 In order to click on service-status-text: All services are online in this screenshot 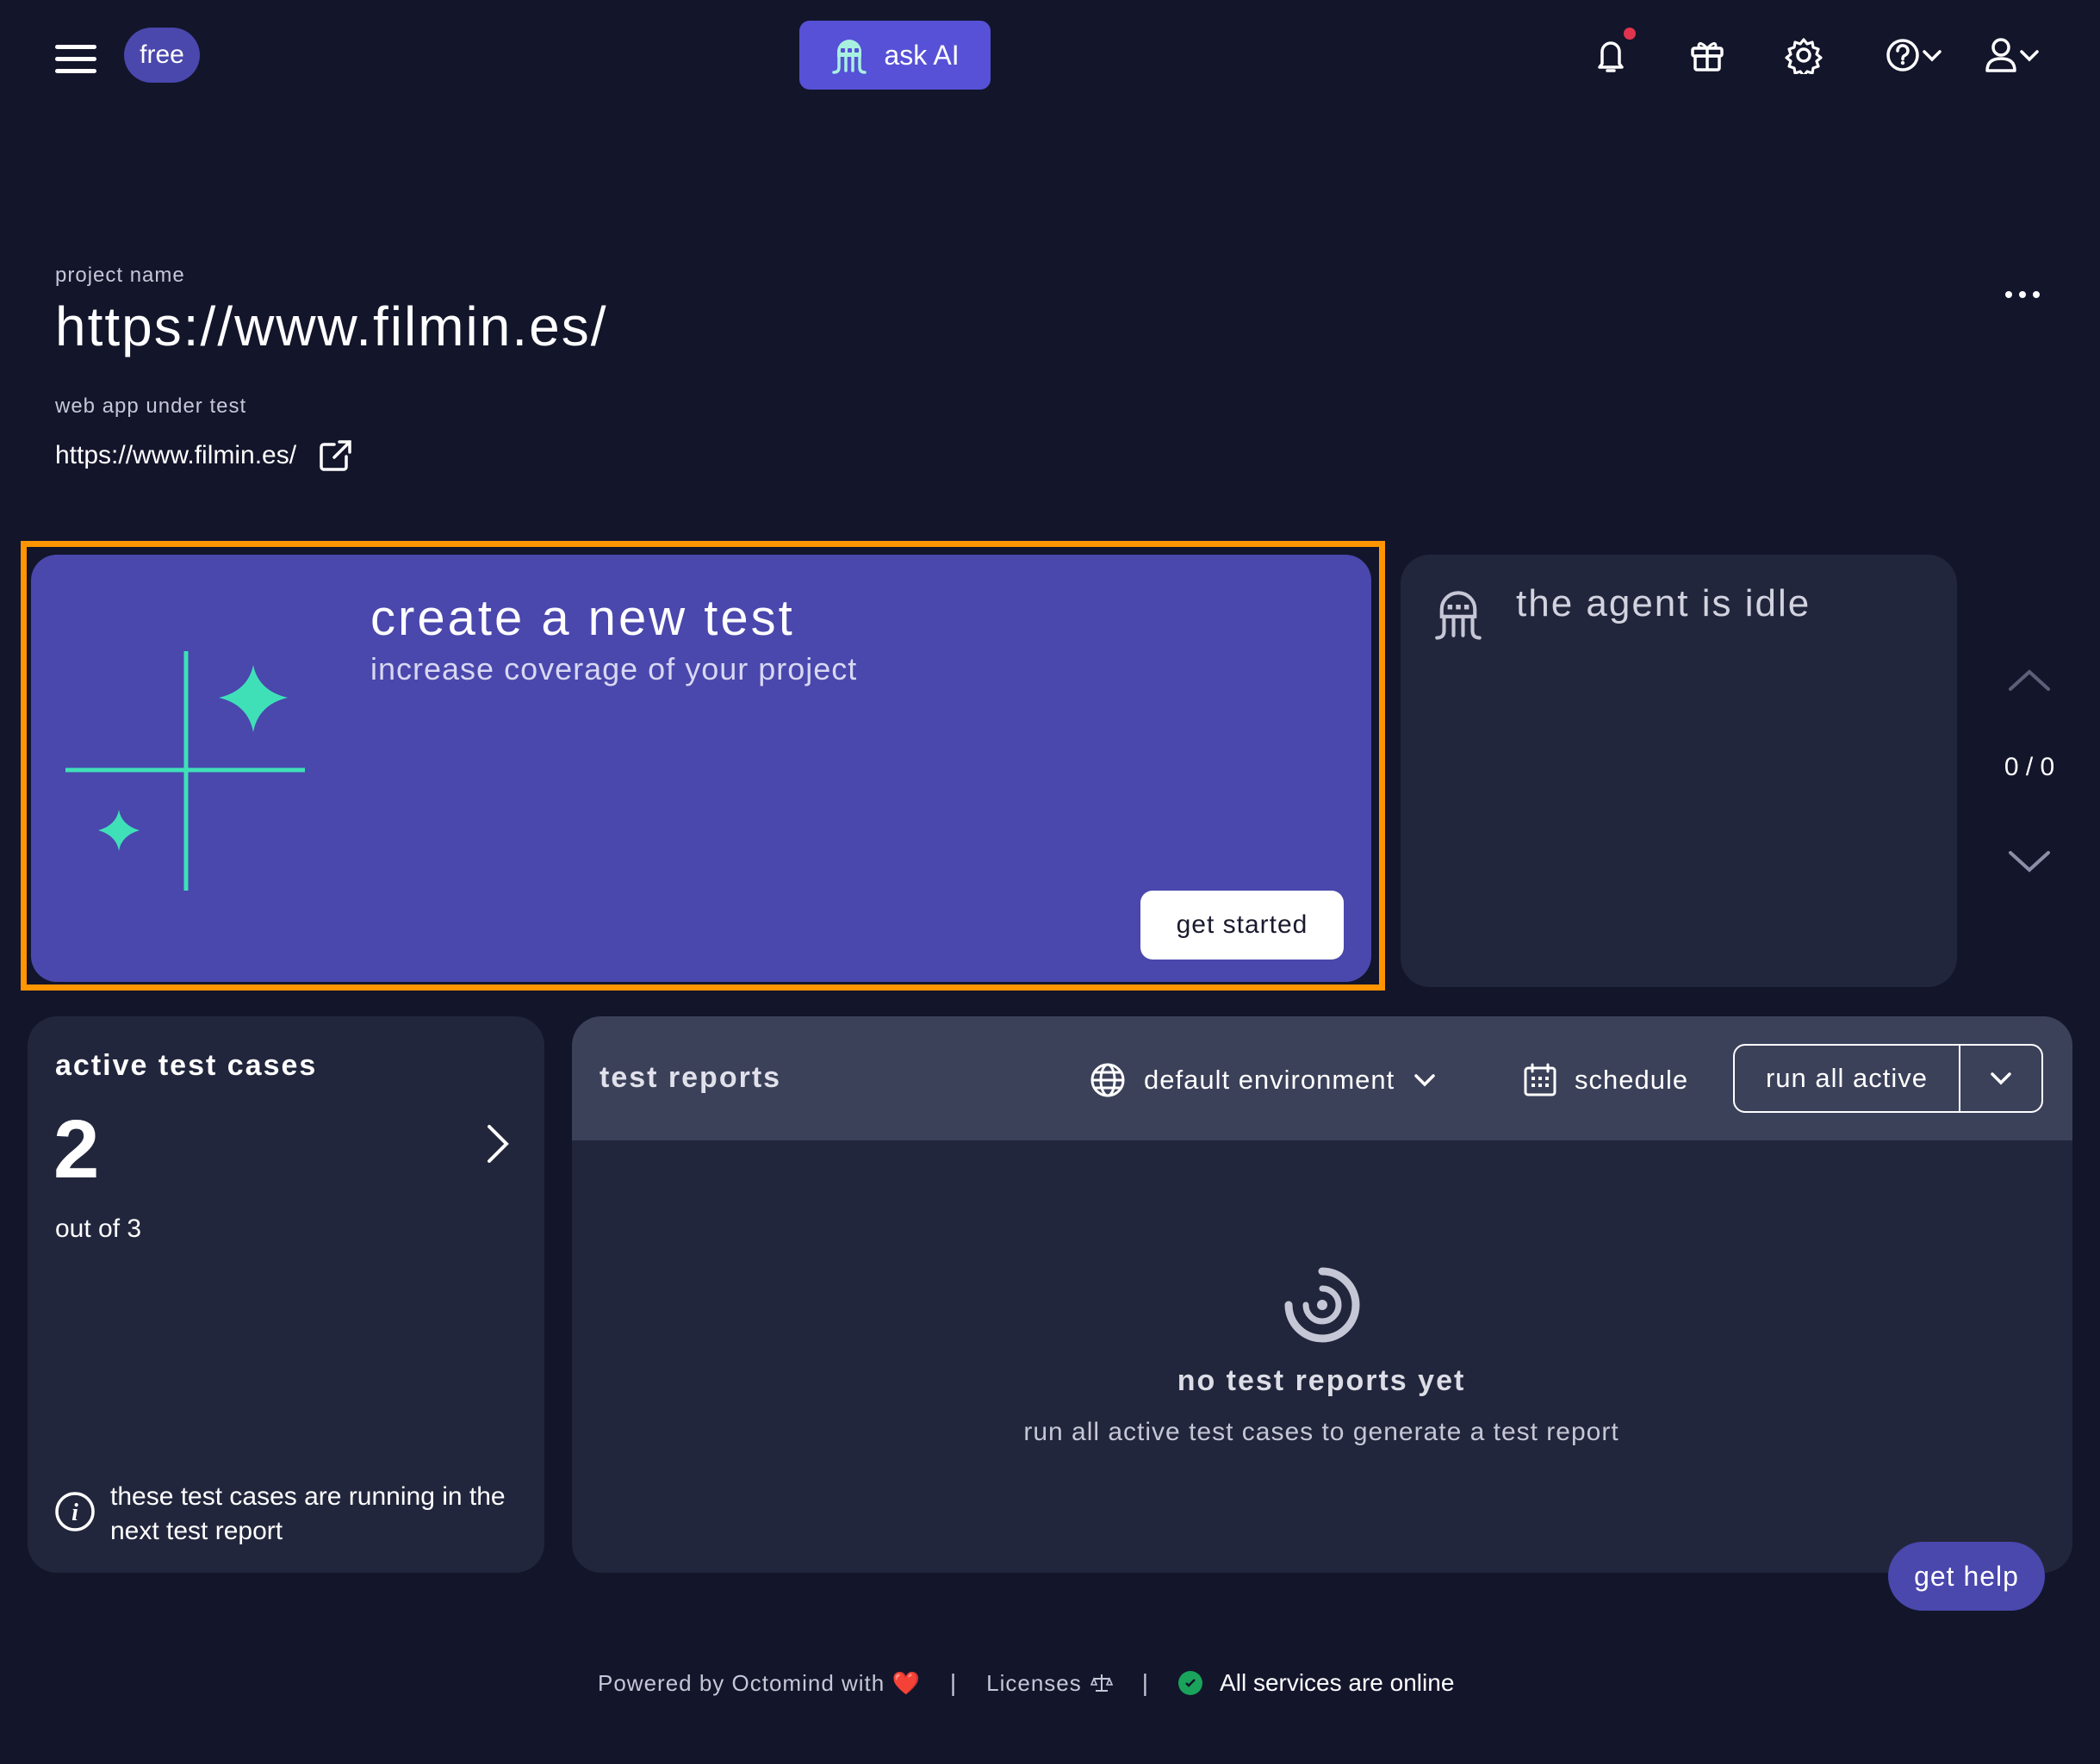, I will do `click(1338, 1683)`.